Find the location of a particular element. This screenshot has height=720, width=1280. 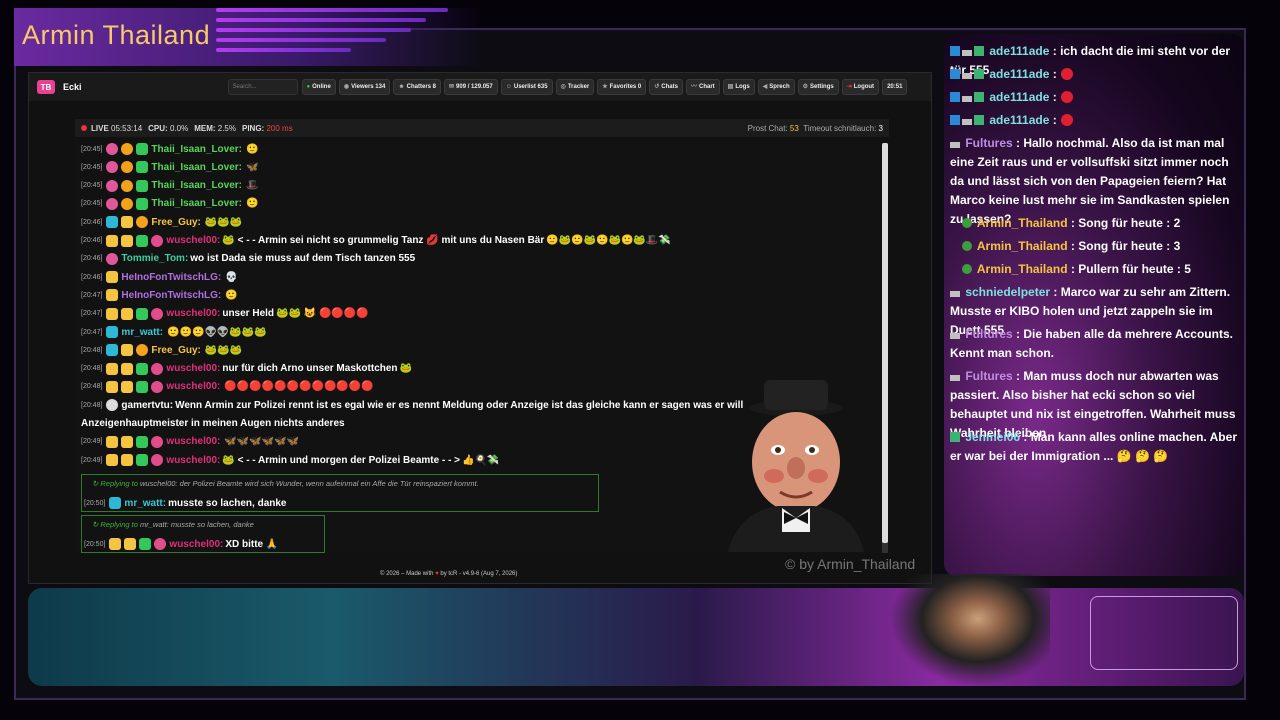

chat-message: [20:45] Thaii_Isaan_Lover: 🎩 is located at coordinates (169, 185).